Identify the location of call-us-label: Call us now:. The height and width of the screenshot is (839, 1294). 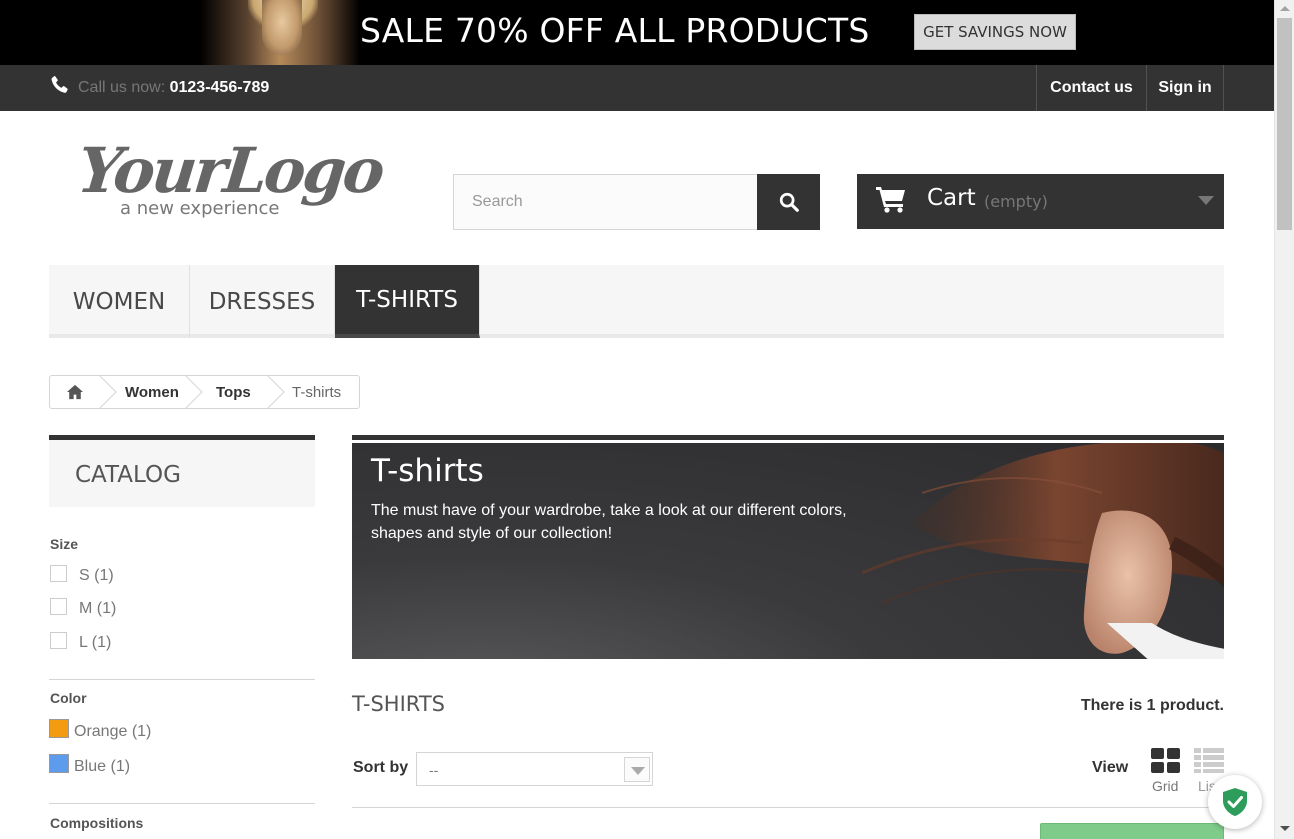
(122, 87).